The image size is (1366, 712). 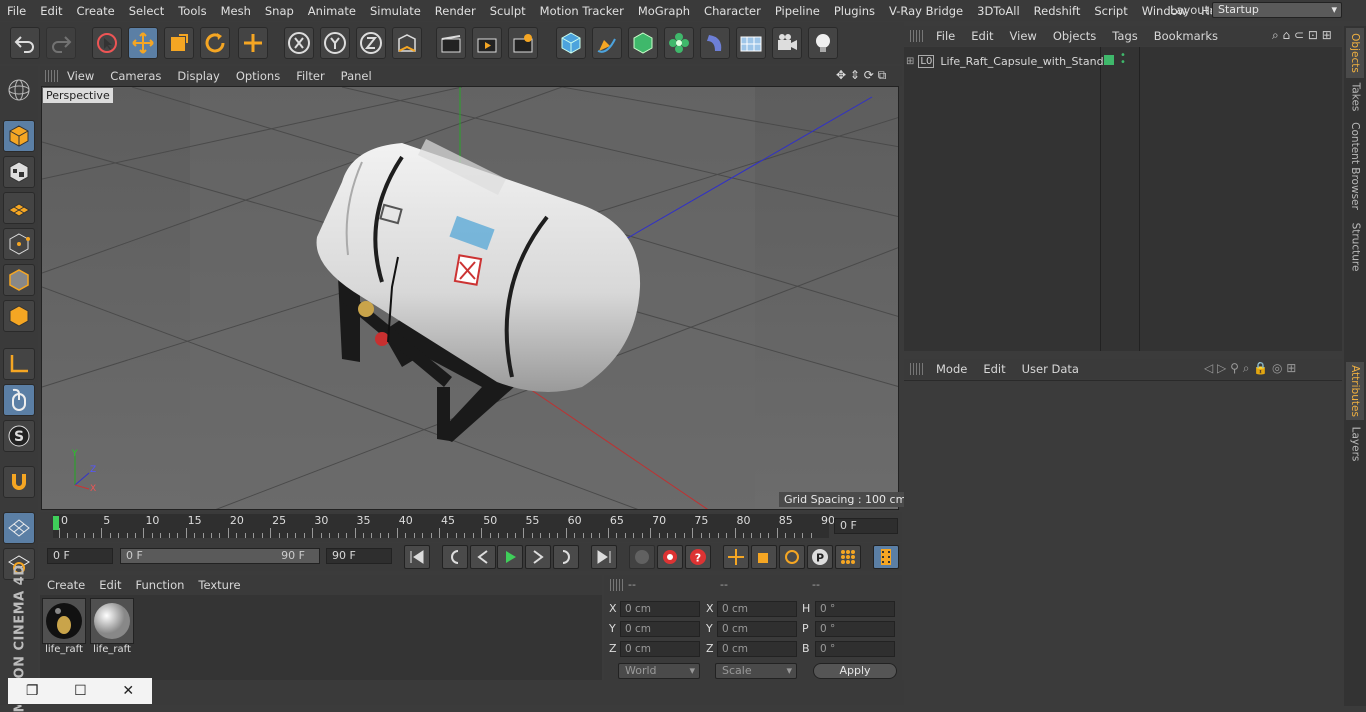 I want to click on size-mode-select: Scale ▾, so click(x=756, y=671).